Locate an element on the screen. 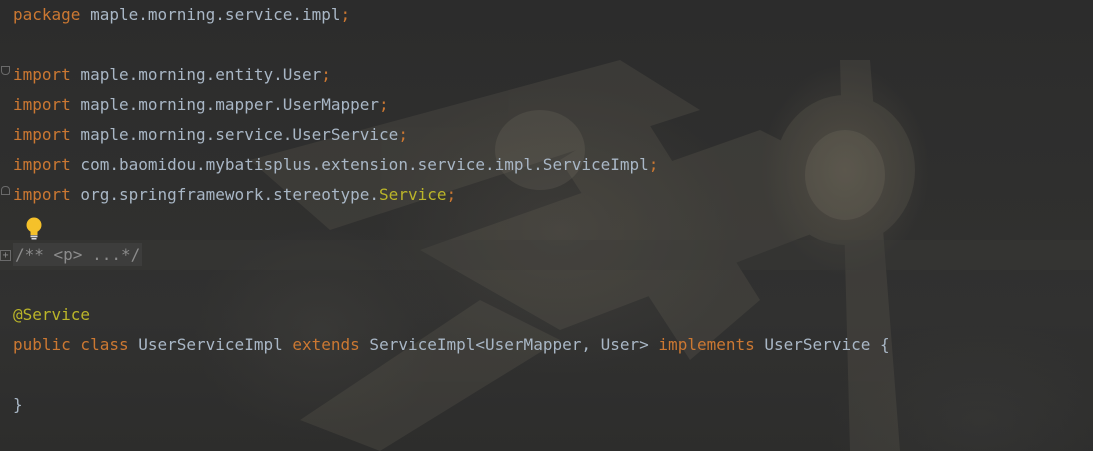 This screenshot has width=1093, height=451. fold-close-icon is located at coordinates (5, 190).